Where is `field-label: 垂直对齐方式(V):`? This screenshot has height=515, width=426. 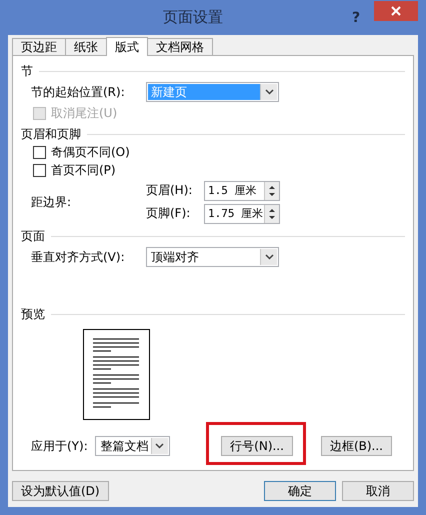 field-label: 垂直对齐方式(V): is located at coordinates (78, 257).